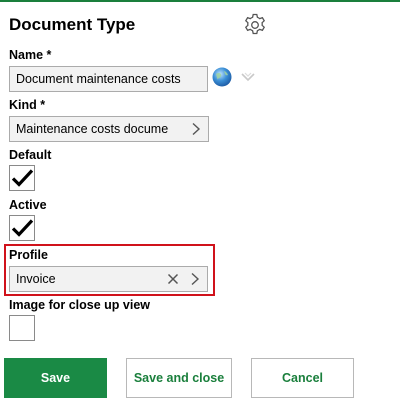 The height and width of the screenshot is (411, 400). I want to click on save-button: Save, so click(55, 378).